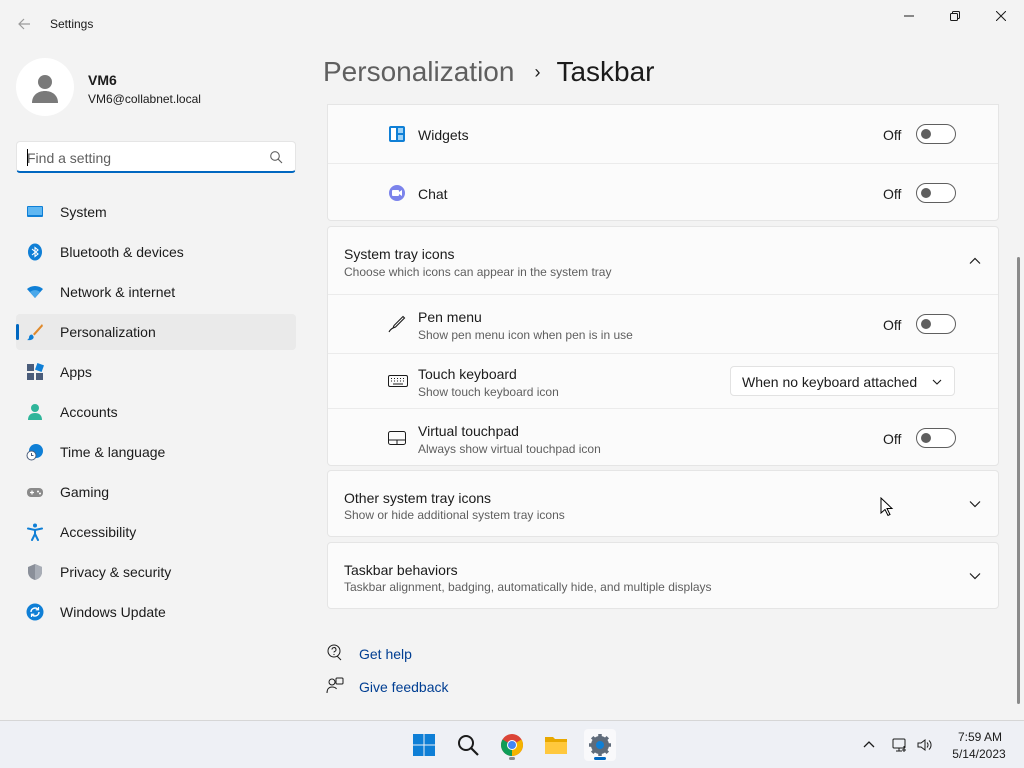  I want to click on sidebar-item-accounts: Accounts, so click(156, 412).